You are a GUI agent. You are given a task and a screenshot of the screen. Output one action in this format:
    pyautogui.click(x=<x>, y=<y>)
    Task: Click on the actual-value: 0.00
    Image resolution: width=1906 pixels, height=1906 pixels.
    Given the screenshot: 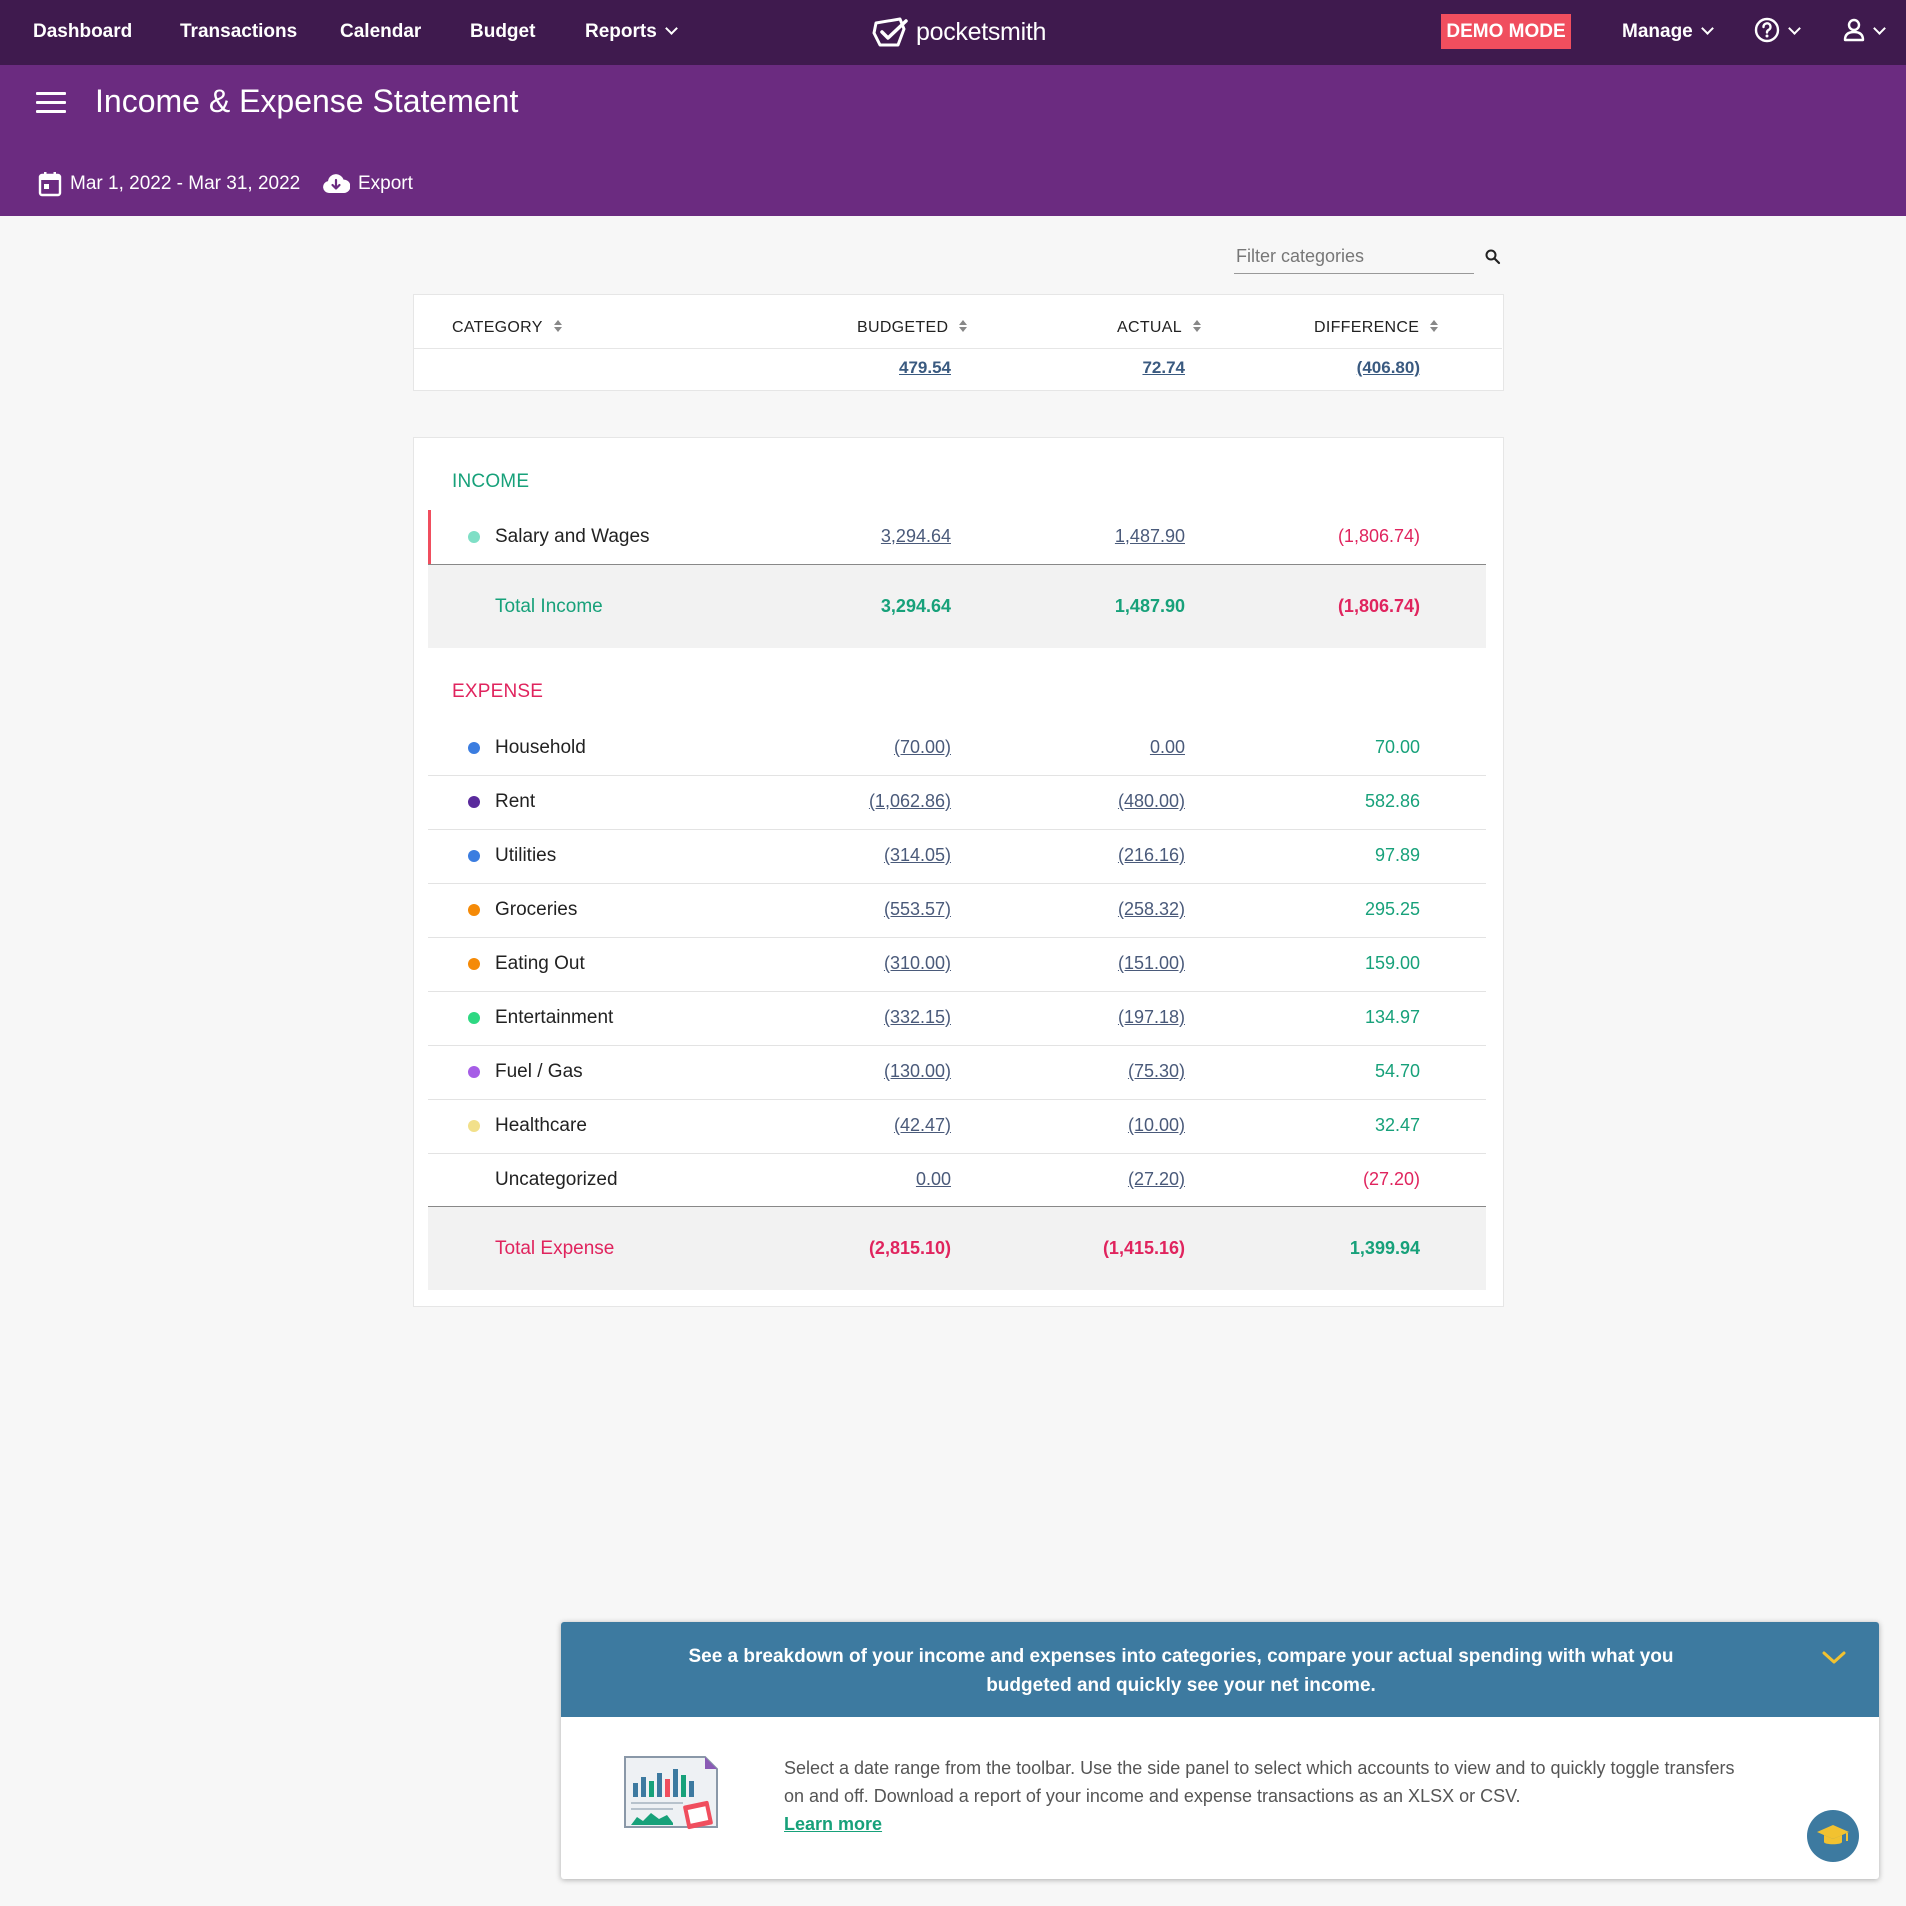 What is the action you would take?
    pyautogui.click(x=1167, y=747)
    